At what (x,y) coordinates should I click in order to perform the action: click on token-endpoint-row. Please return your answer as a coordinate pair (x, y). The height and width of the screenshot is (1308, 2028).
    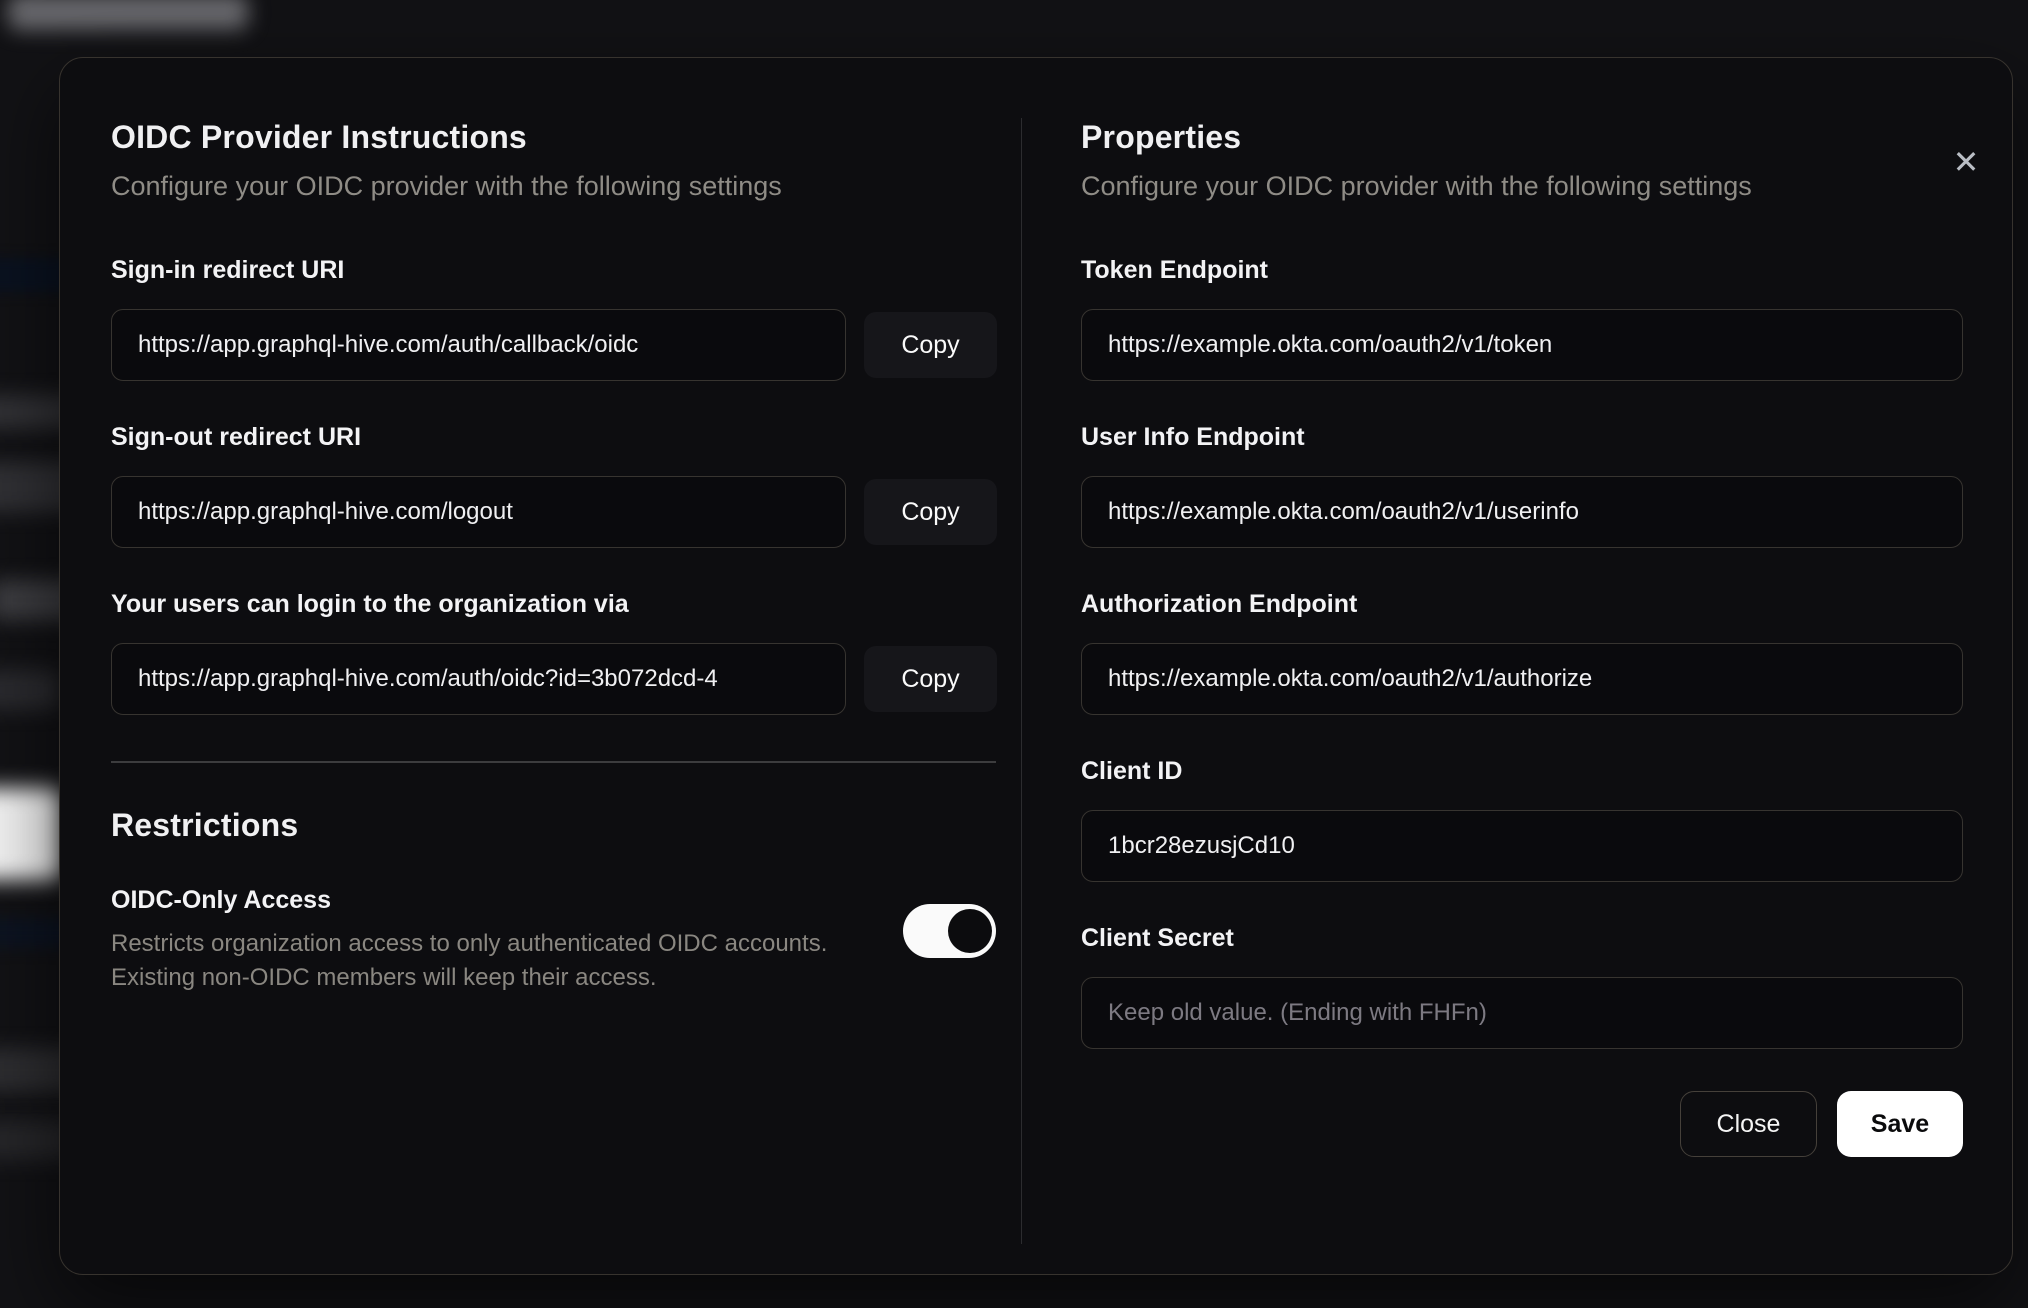
    Looking at the image, I should click on (1522, 345).